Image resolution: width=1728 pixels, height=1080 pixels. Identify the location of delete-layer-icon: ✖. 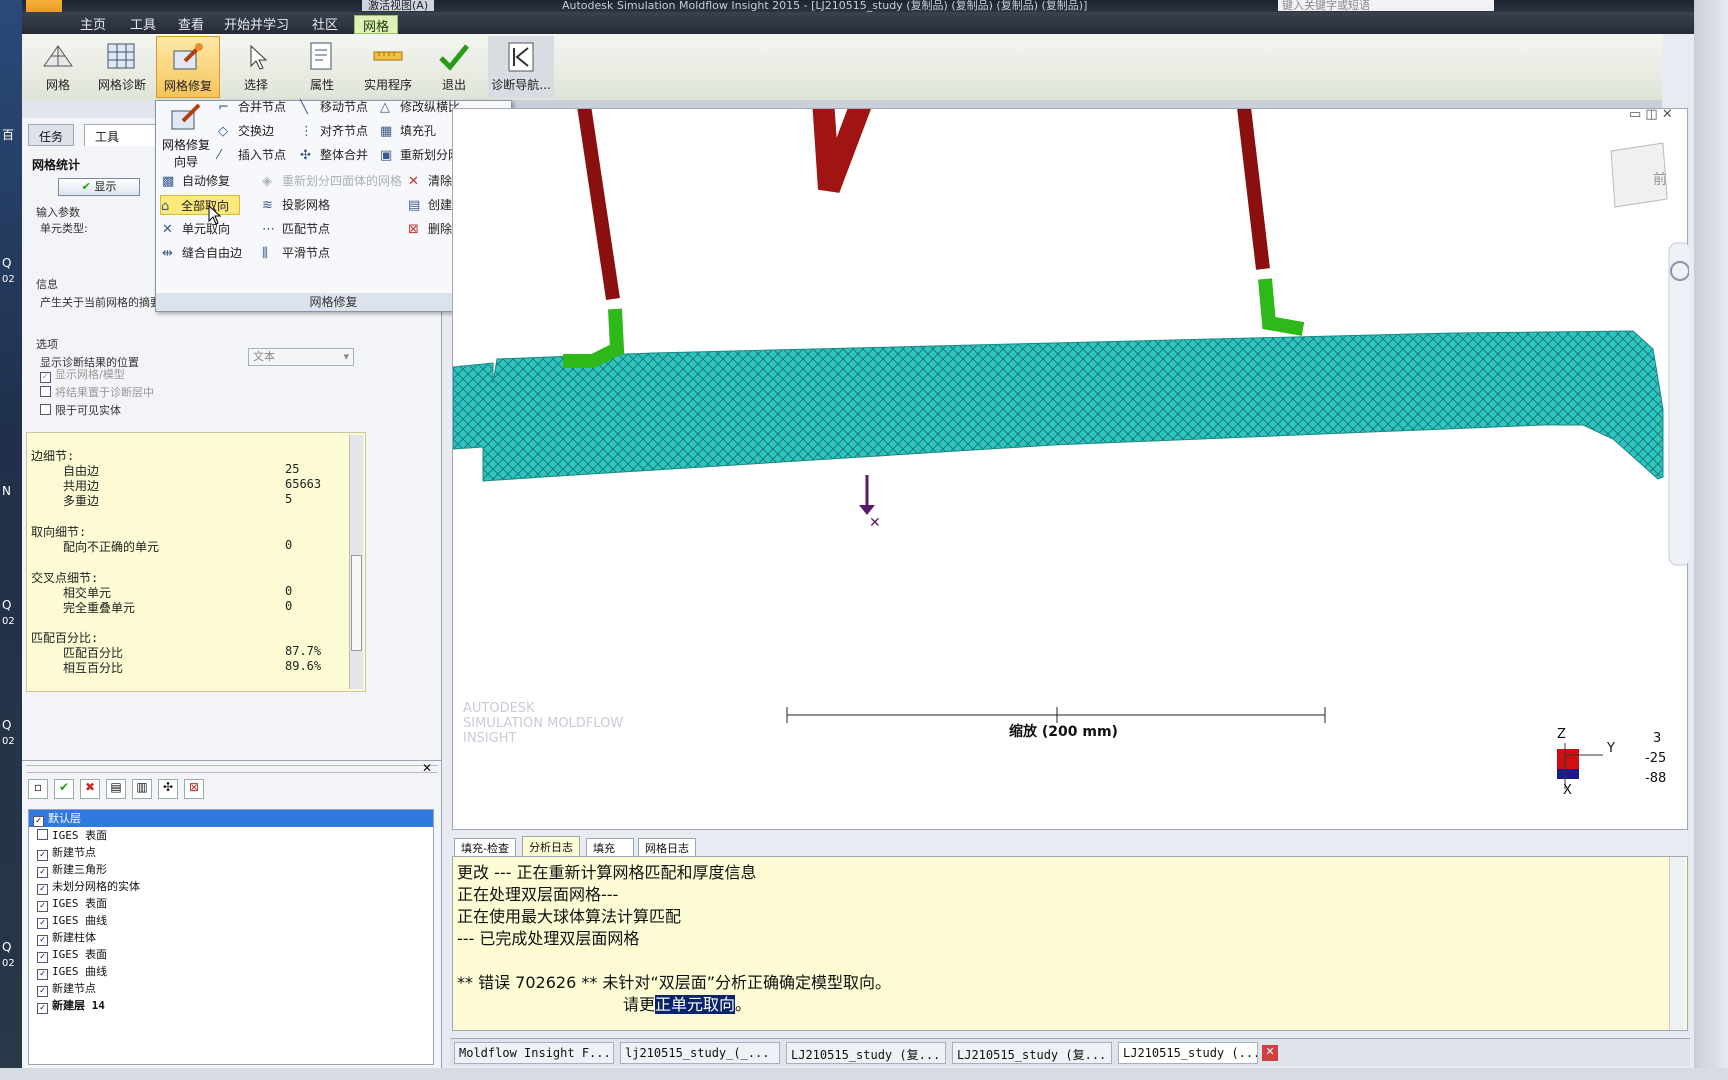
(90, 789).